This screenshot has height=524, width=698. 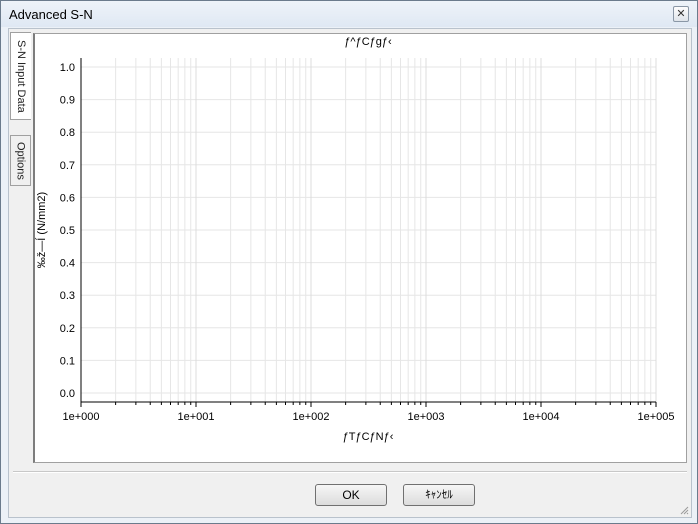 I want to click on x-tick-label: 1e+005, so click(x=655, y=417).